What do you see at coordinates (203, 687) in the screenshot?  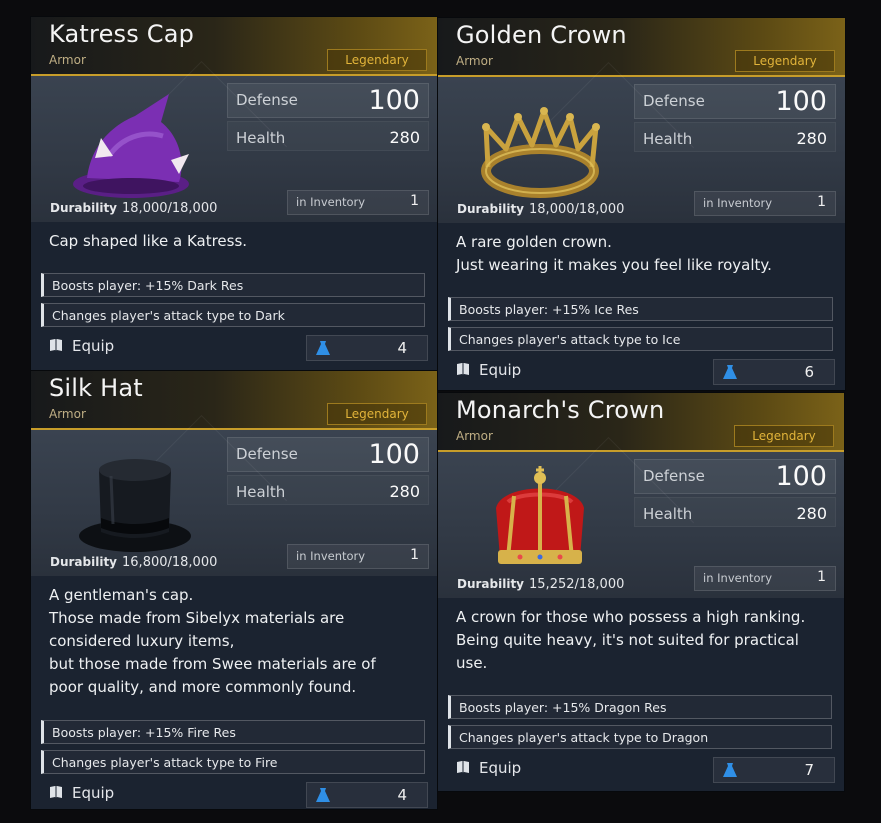 I see `description-line: poor quality, and more commonly found.` at bounding box center [203, 687].